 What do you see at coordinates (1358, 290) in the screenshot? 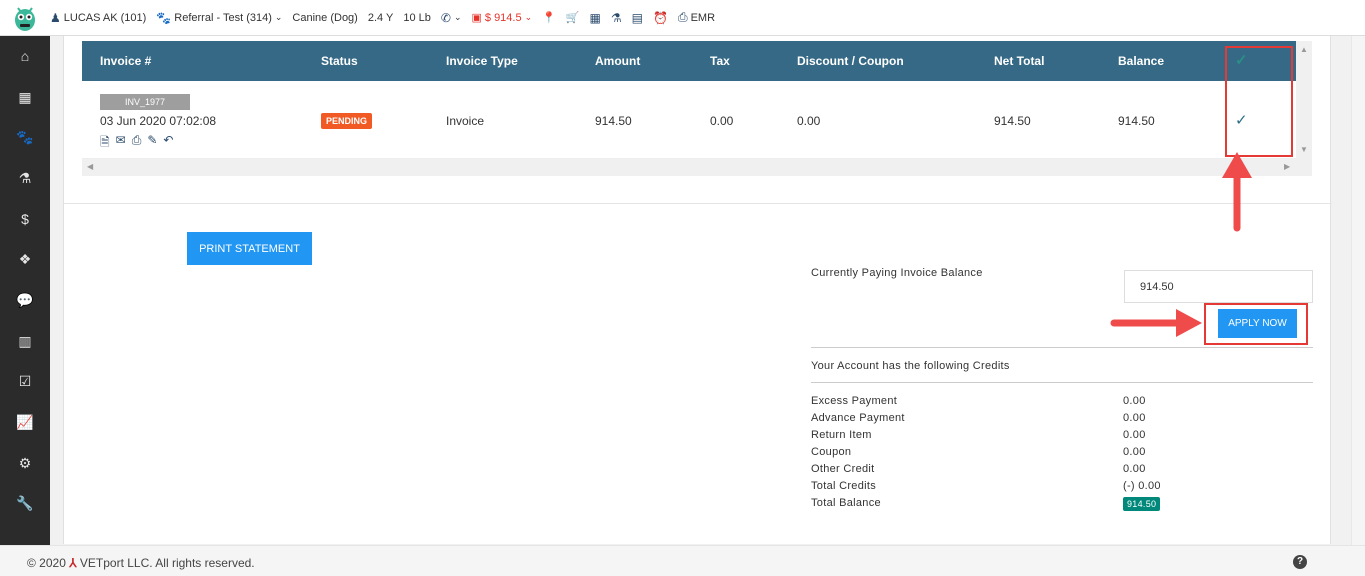
I see `page-scrollbar` at bounding box center [1358, 290].